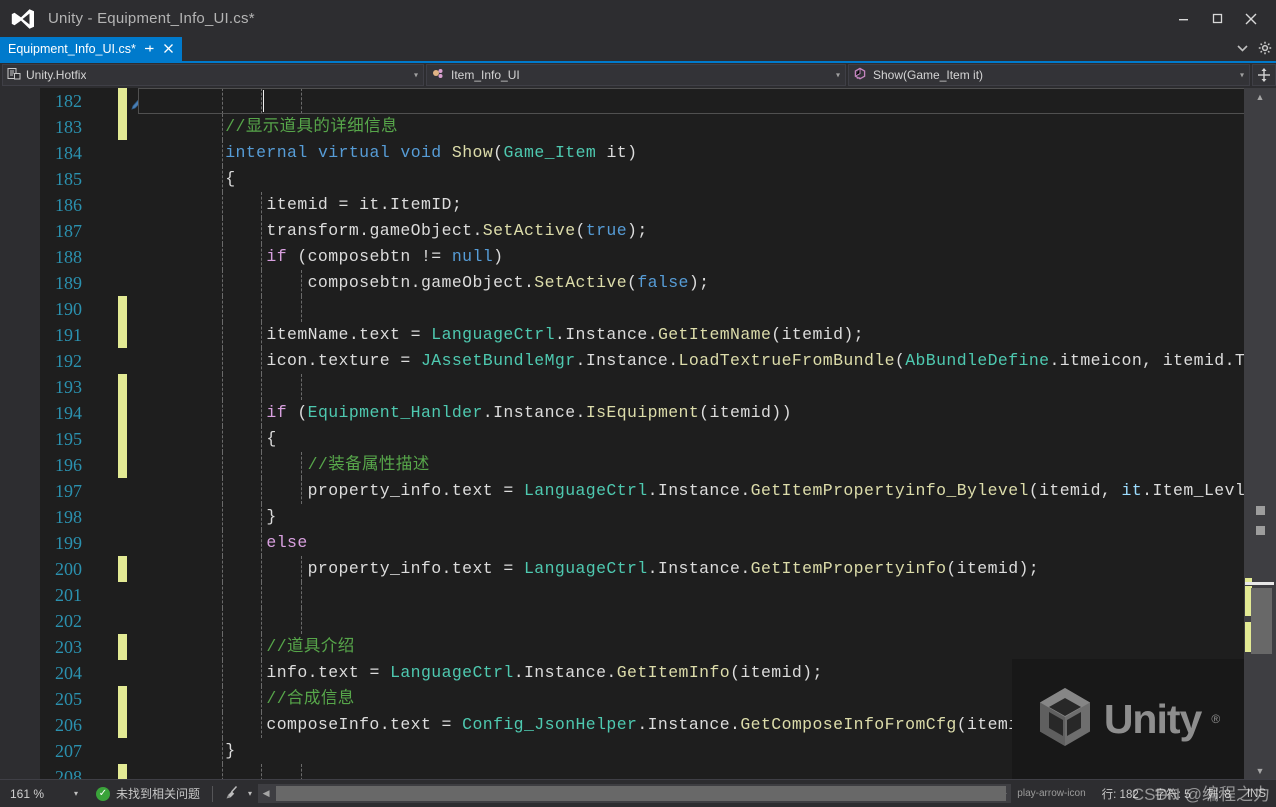  I want to click on vertical-scrollbar: ▲ ▼, so click(1260, 433).